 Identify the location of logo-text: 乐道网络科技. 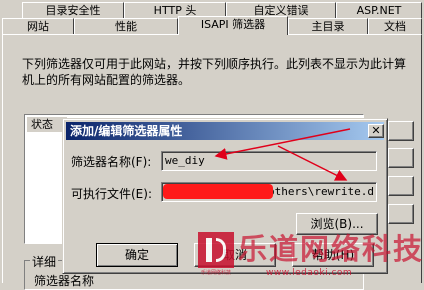
(331, 249).